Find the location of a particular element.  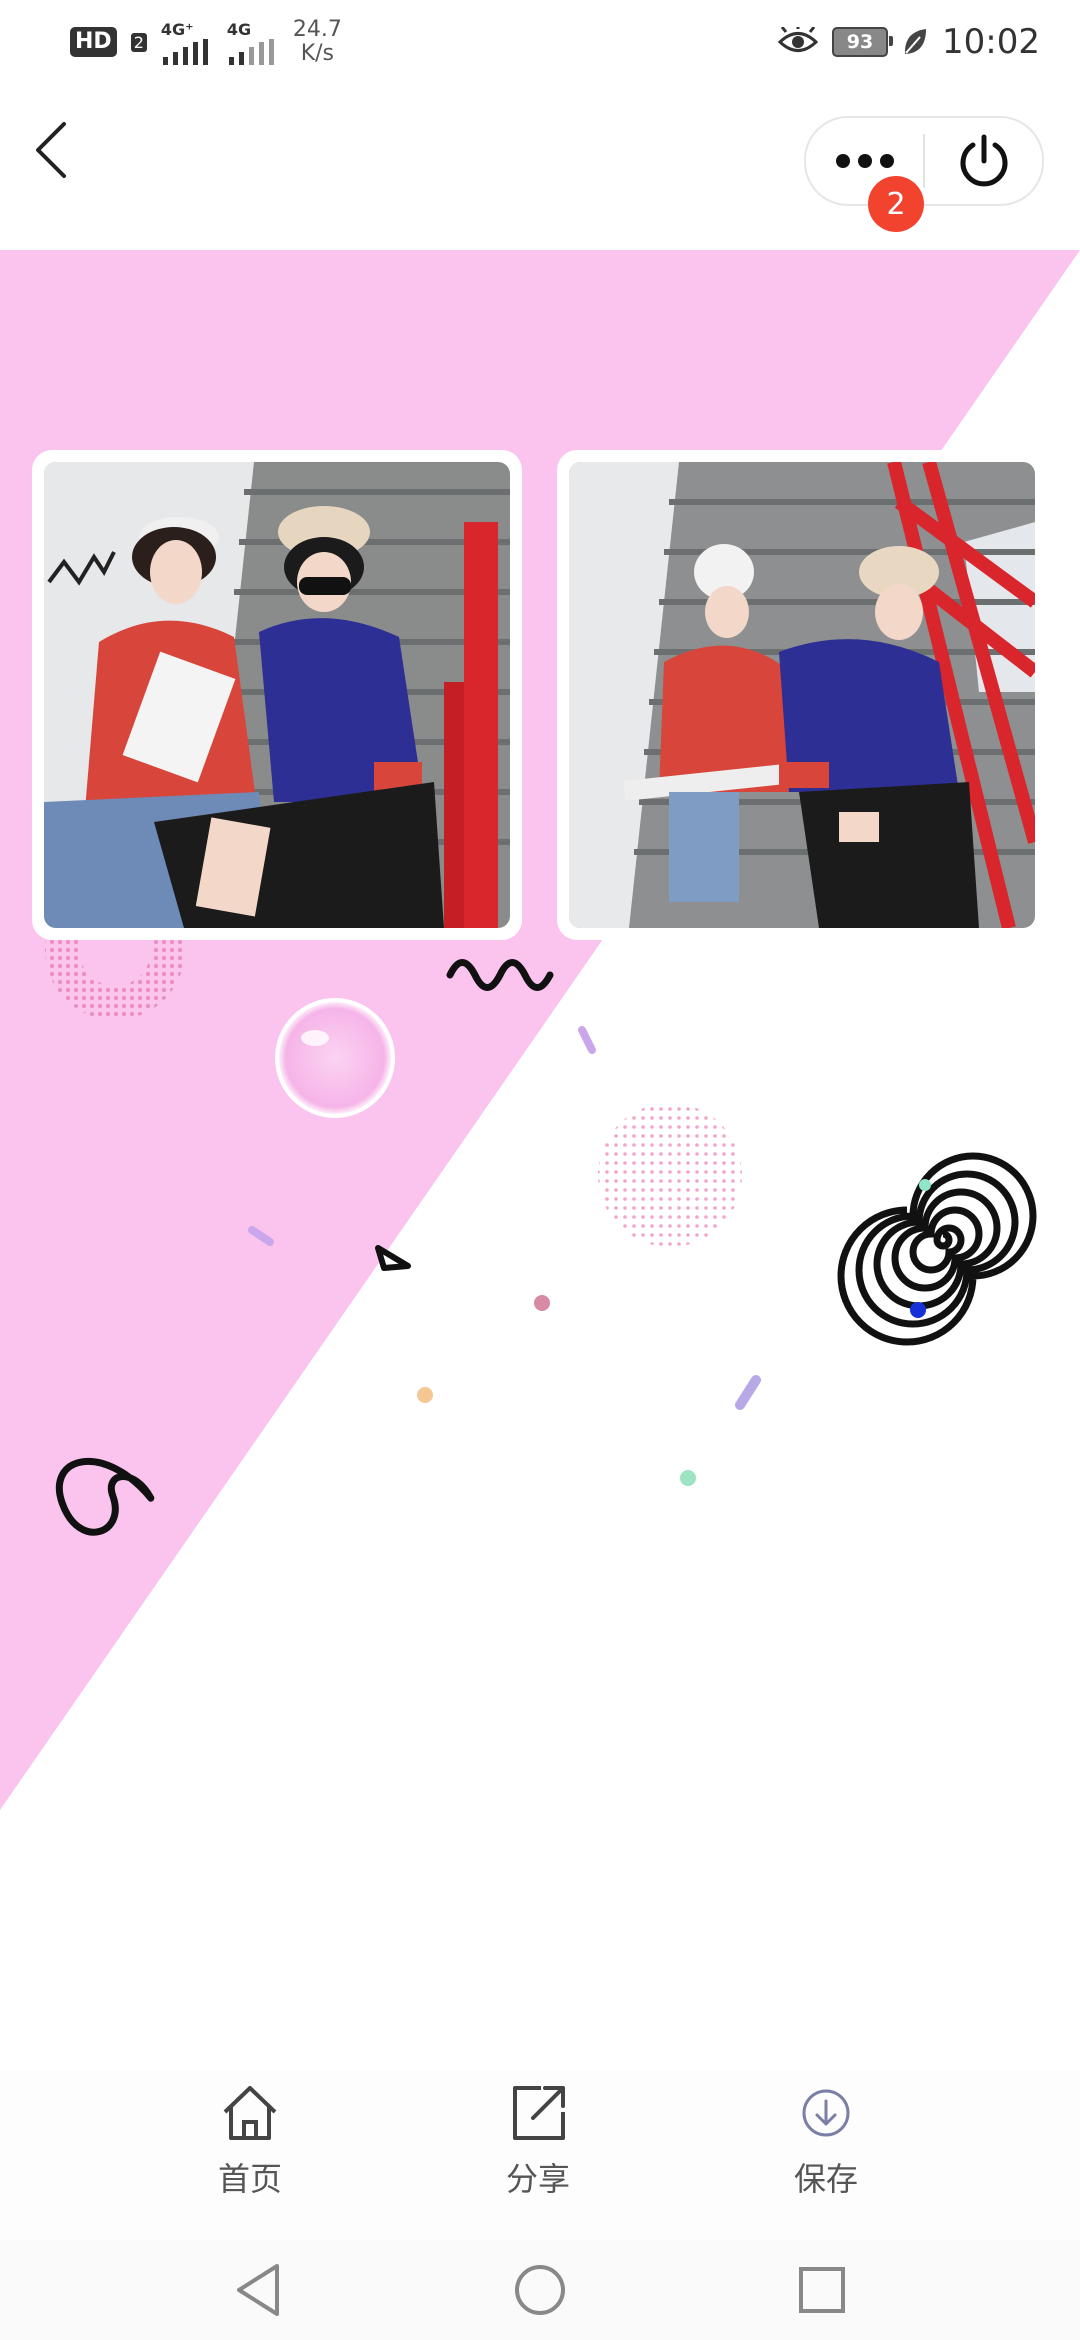

status-right: 93 10:02 is located at coordinates (909, 42).